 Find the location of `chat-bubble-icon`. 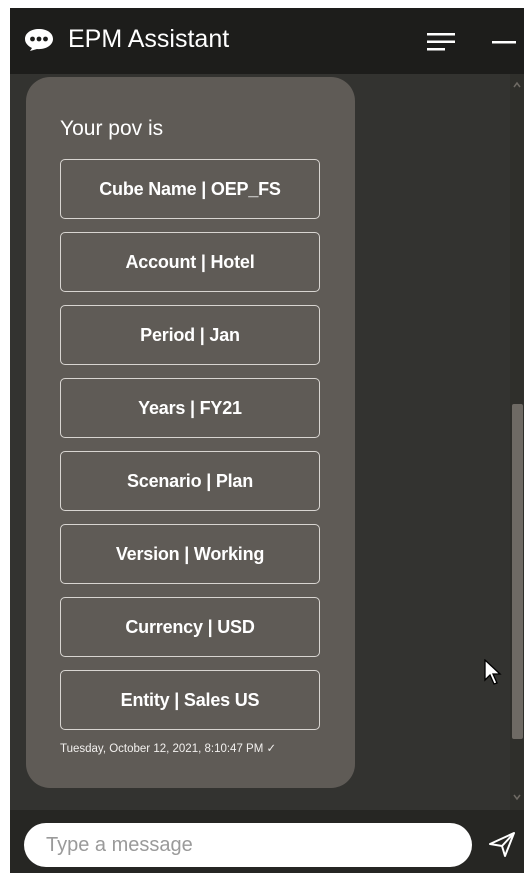

chat-bubble-icon is located at coordinates (39, 40).